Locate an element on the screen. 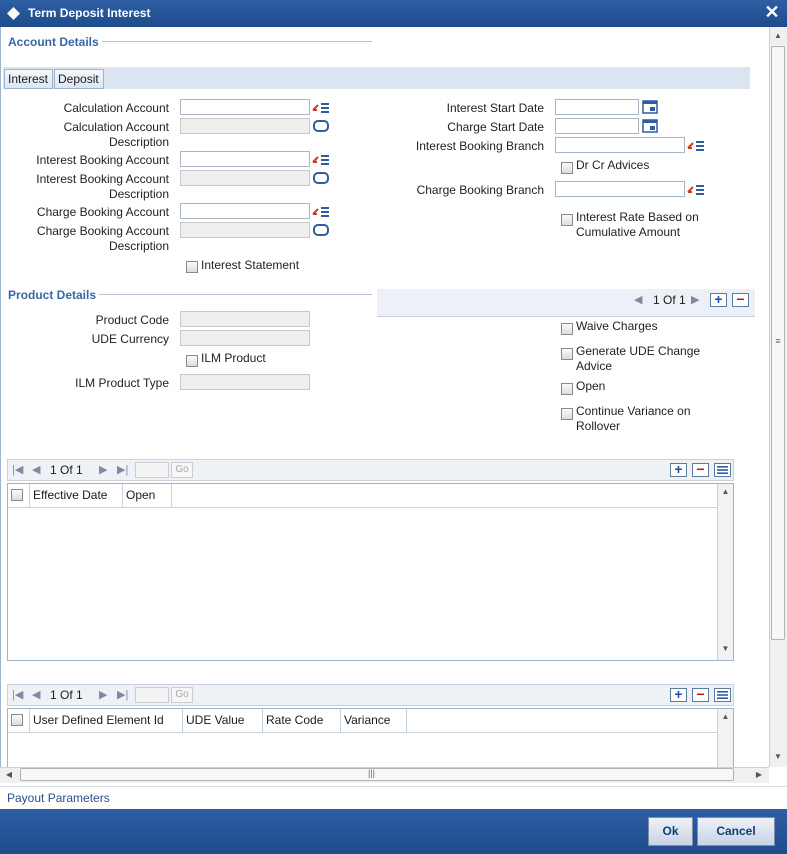 This screenshot has height=854, width=787. charge-booking-account-label: Charge Booking Account is located at coordinates (102, 212).